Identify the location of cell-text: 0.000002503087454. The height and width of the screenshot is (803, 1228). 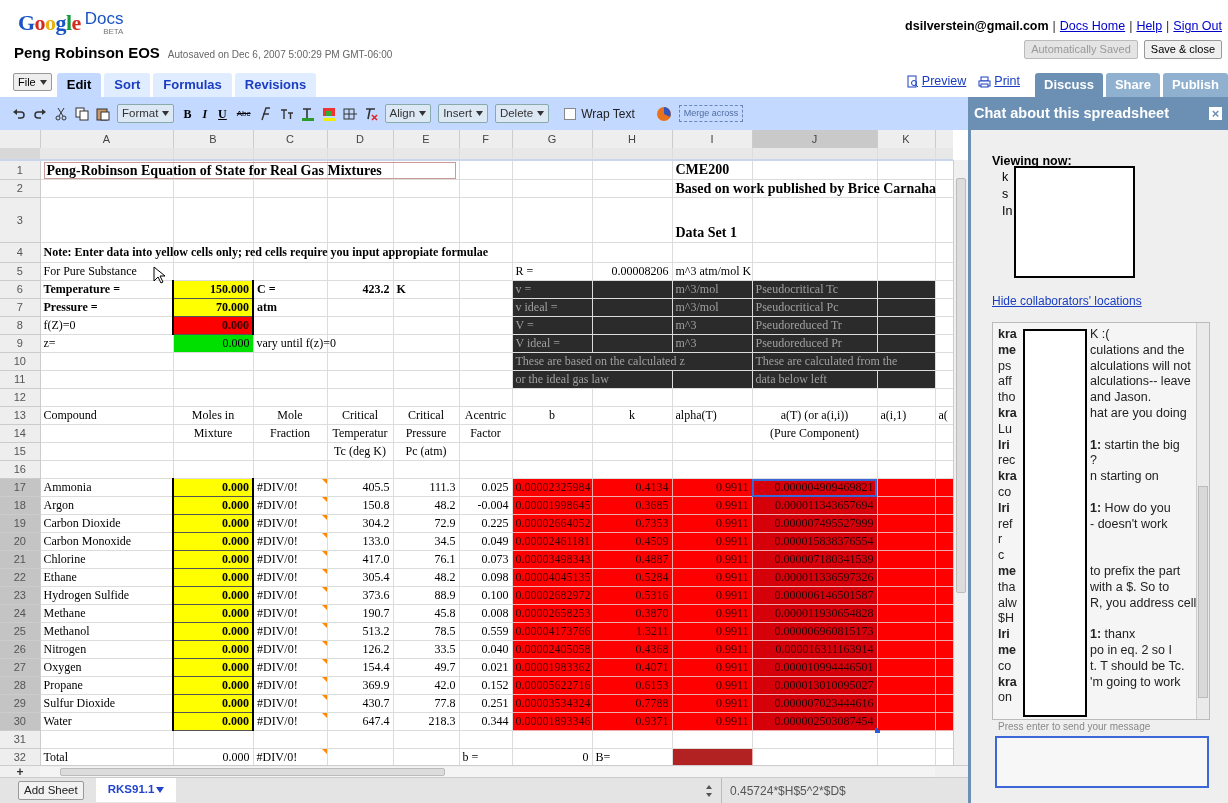
(824, 721).